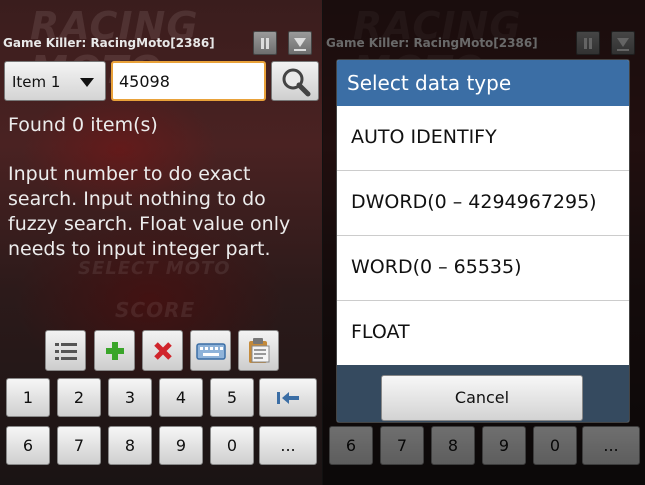  I want to click on app-title: Game Killer: RacingMoto[2386], so click(109, 43).